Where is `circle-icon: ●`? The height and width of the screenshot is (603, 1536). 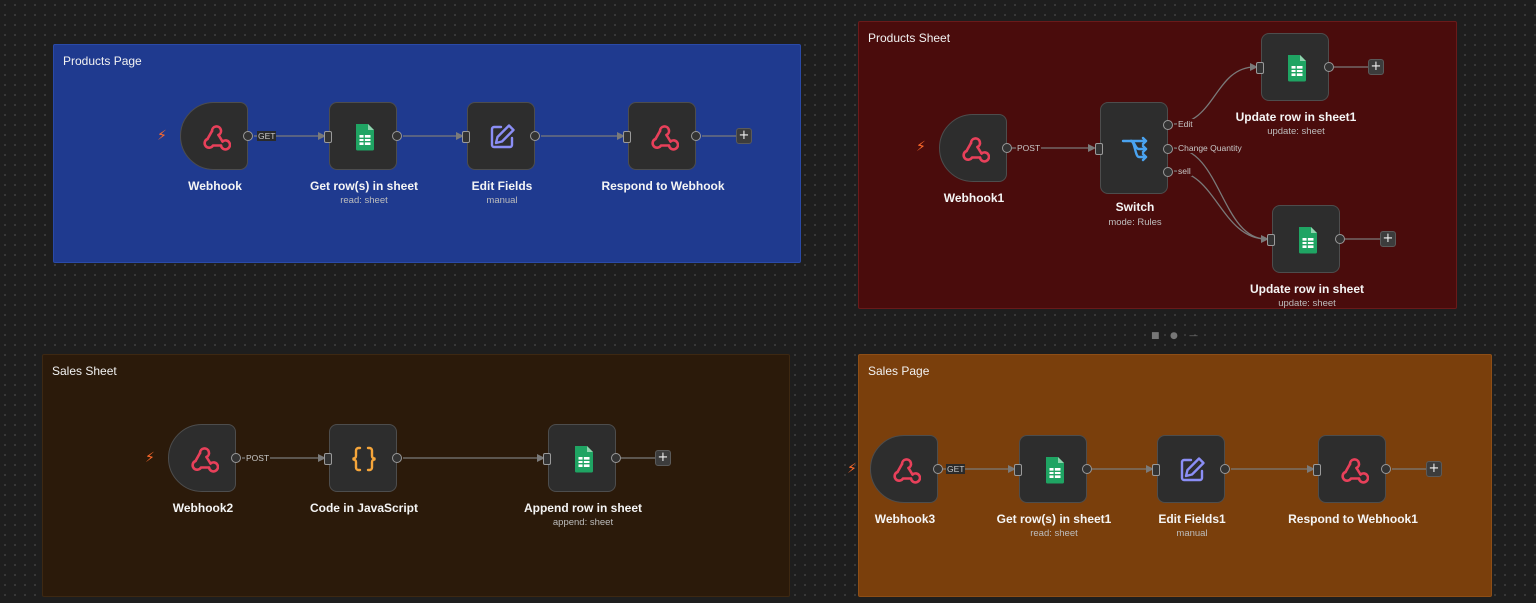
circle-icon: ● is located at coordinates (1174, 336).